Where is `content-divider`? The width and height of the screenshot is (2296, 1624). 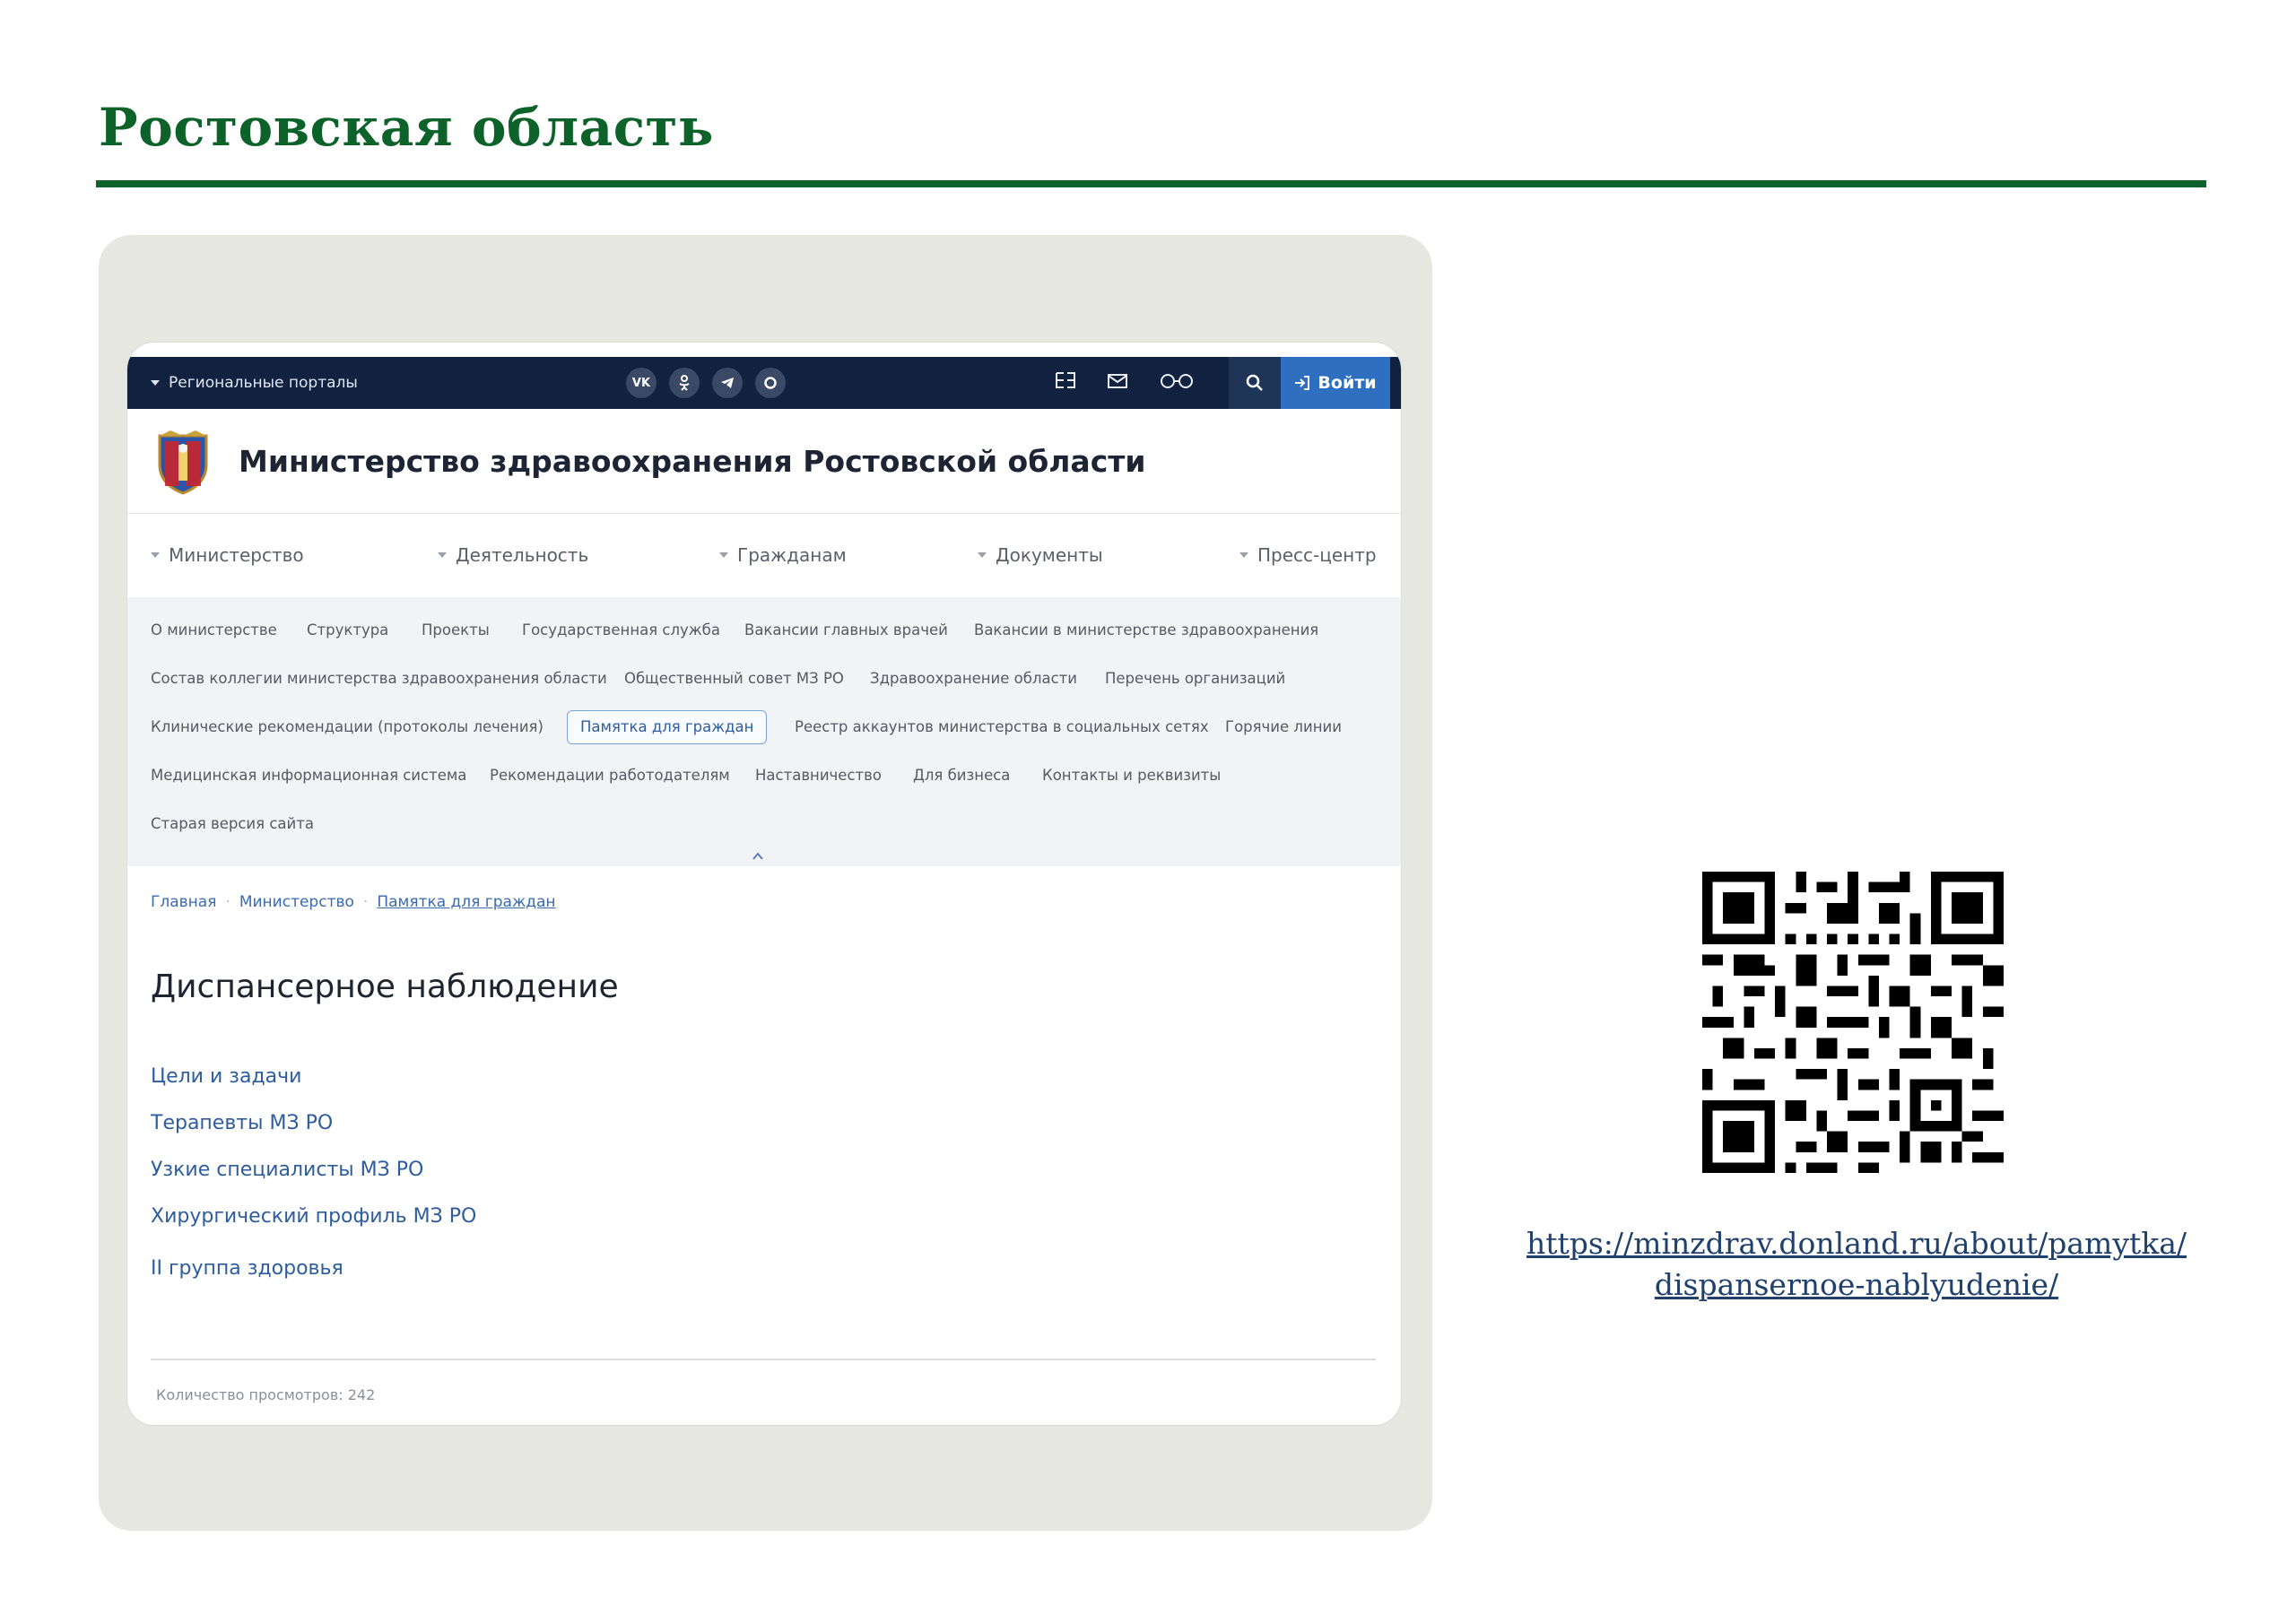 content-divider is located at coordinates (763, 1359).